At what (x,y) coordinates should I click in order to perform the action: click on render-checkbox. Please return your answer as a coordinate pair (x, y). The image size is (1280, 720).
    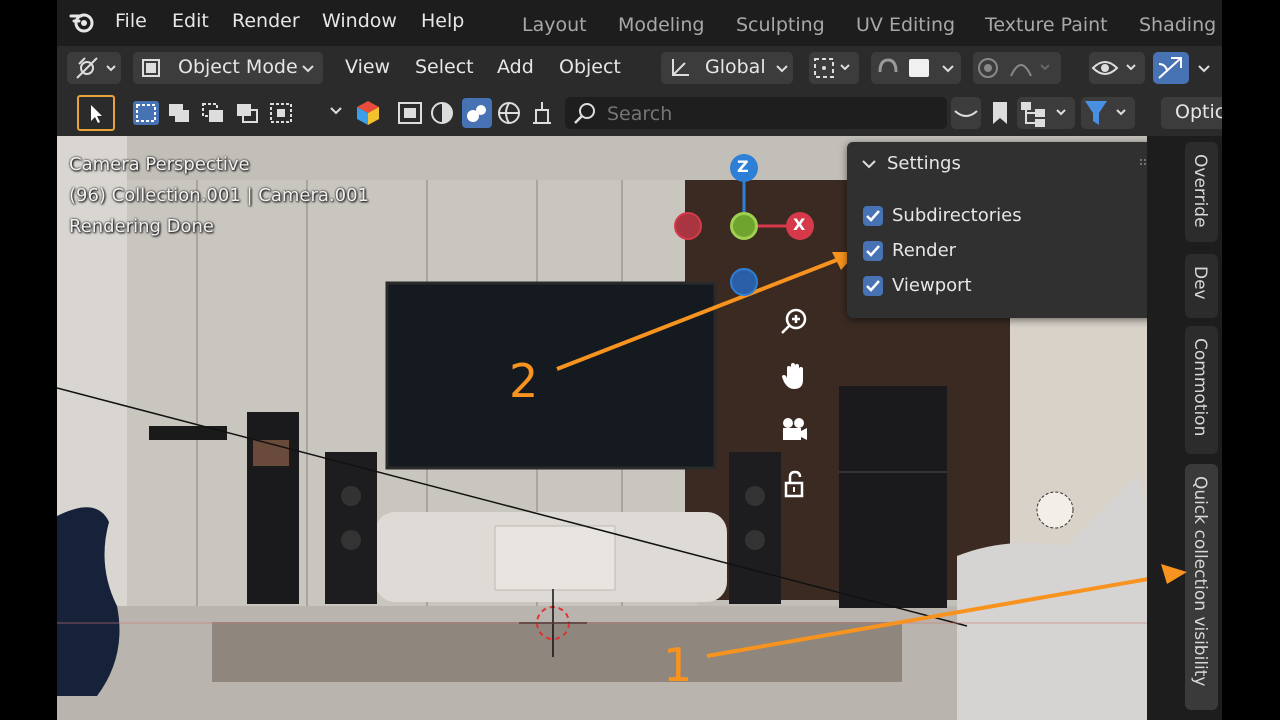
    Looking at the image, I should click on (873, 251).